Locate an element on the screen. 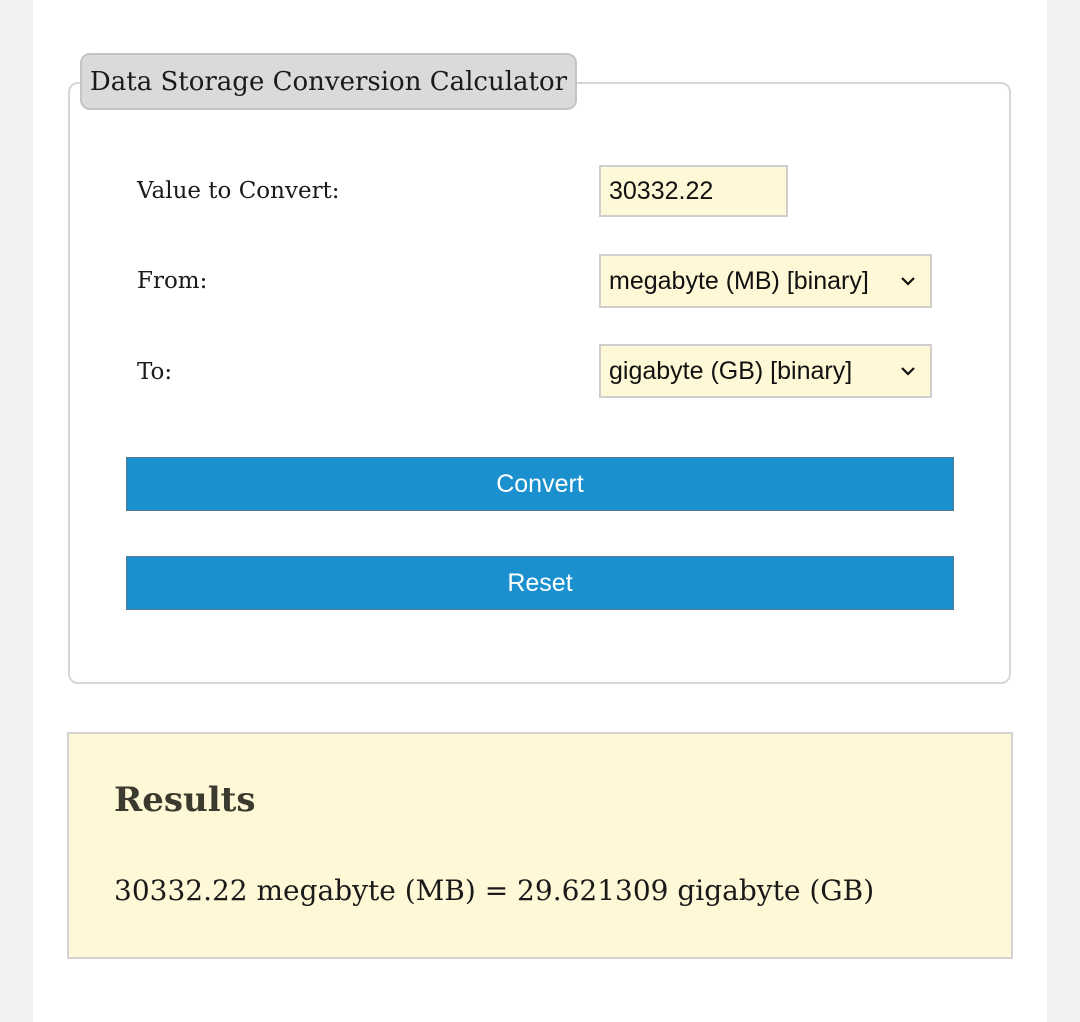 The image size is (1080, 1022). to-unit-selected: gigabyte (GB) [binary] is located at coordinates (731, 370).